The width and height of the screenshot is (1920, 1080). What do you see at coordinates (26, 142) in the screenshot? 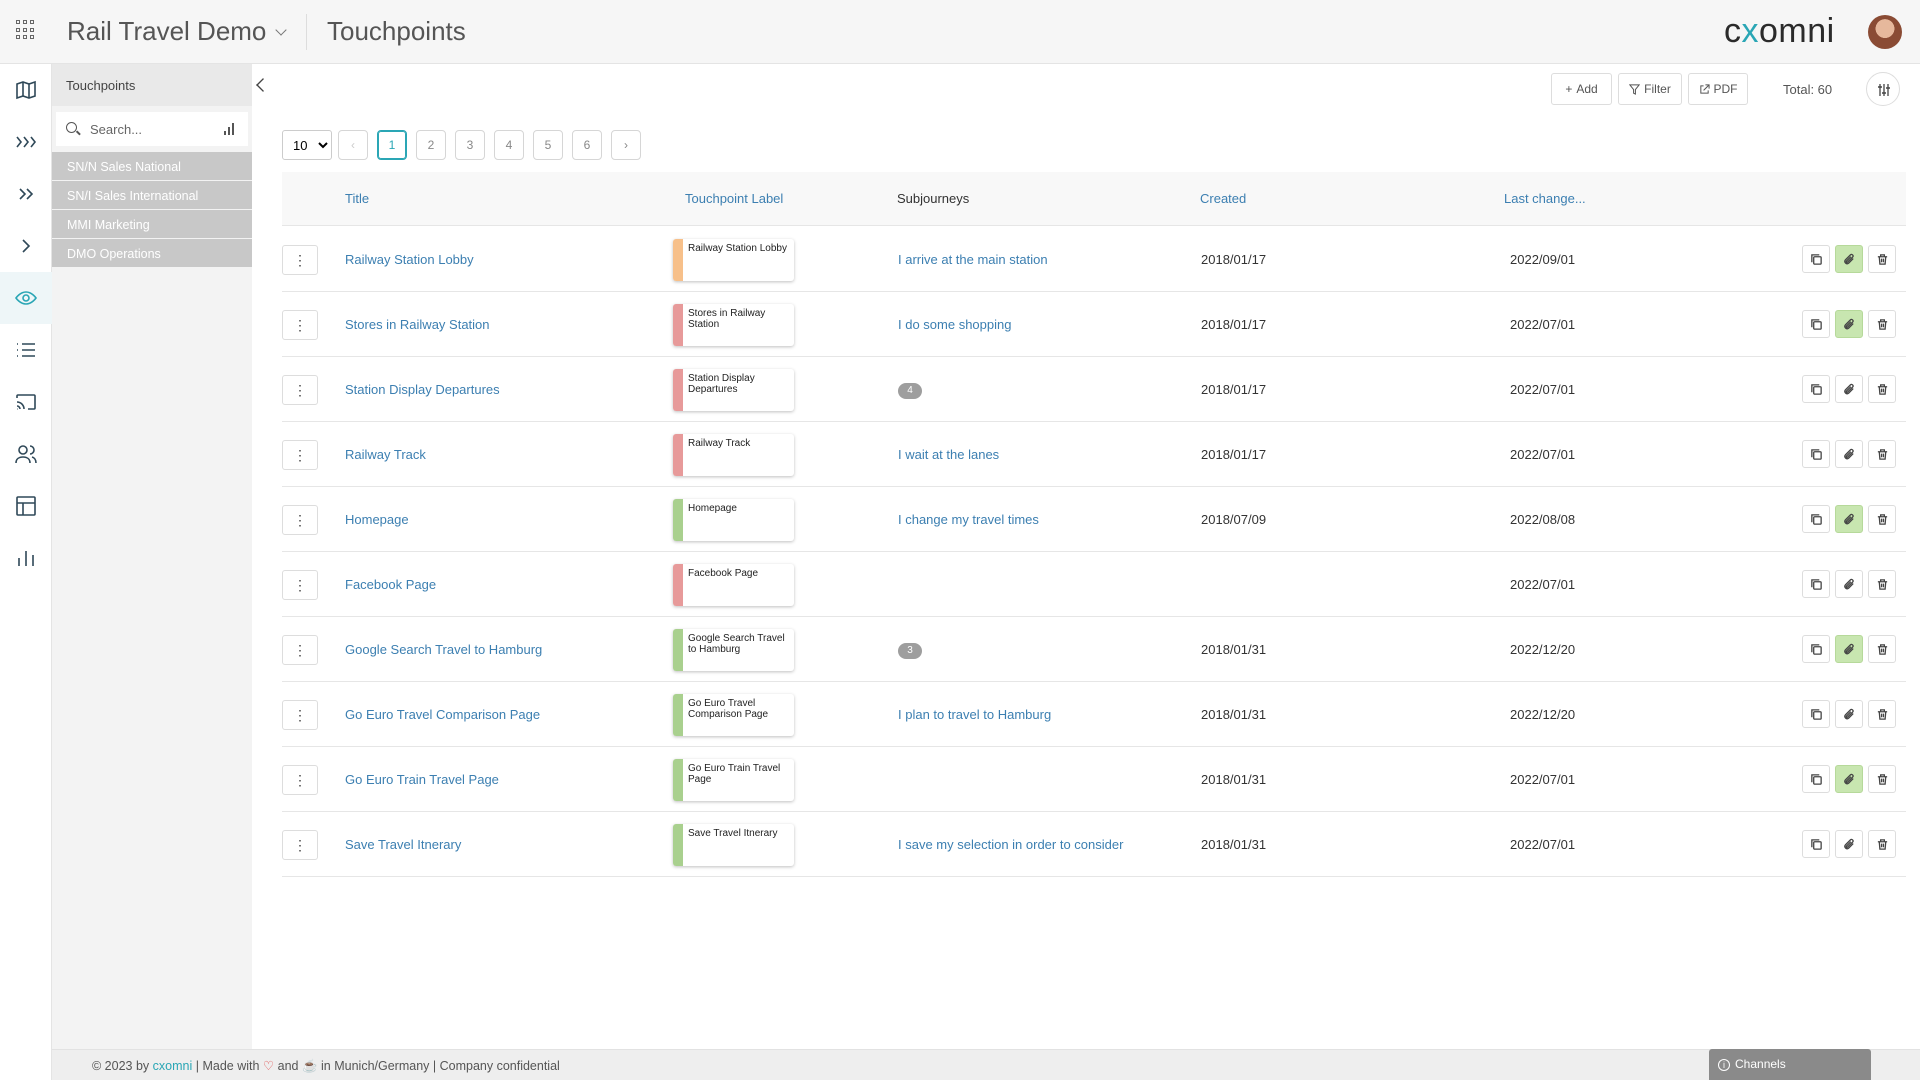
I see `triple-chevron-icon` at bounding box center [26, 142].